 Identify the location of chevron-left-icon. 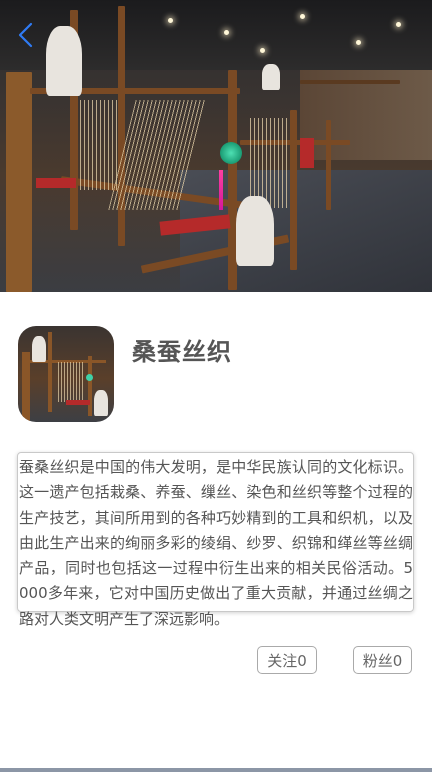
(25, 35).